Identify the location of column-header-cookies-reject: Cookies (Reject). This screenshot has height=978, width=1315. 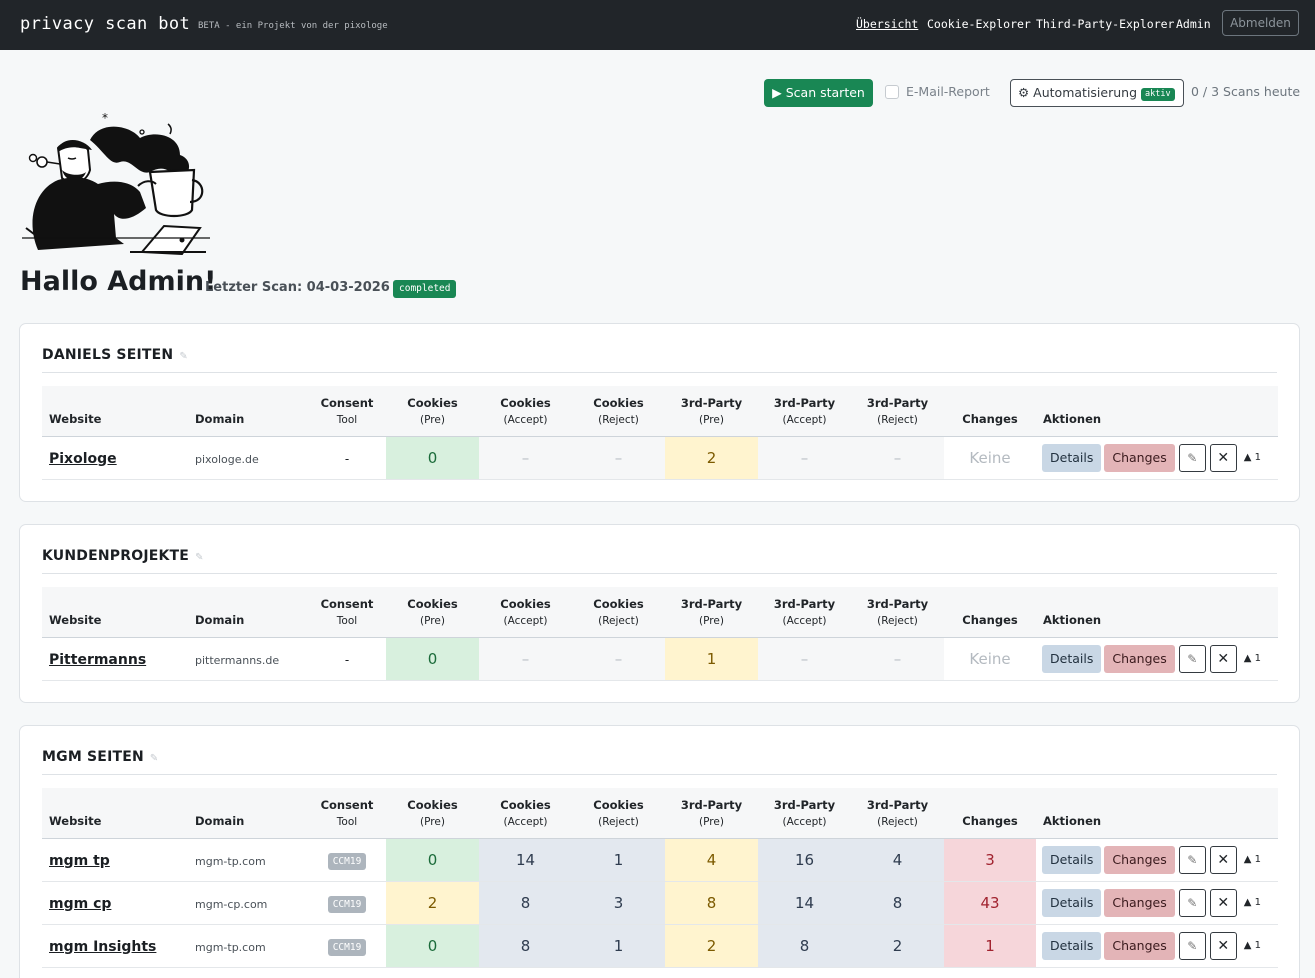
(618, 411).